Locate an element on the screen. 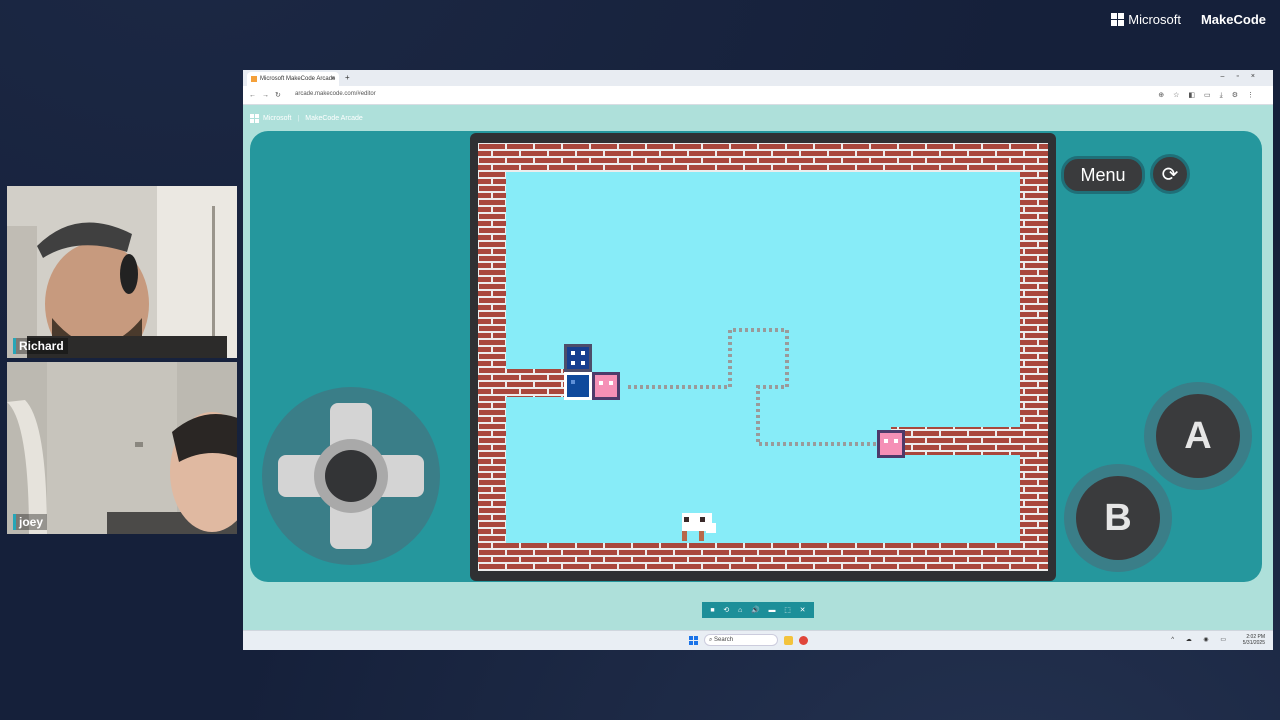  taskbar-date: 5/31/2025 is located at coordinates (1253, 643).